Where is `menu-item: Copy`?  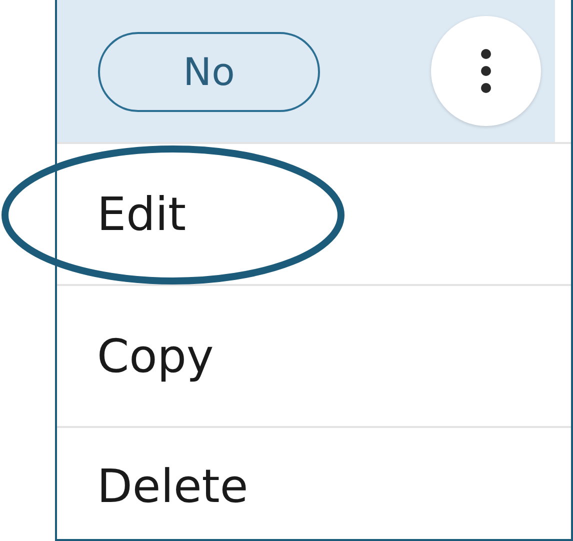
menu-item: Copy is located at coordinates (155, 356).